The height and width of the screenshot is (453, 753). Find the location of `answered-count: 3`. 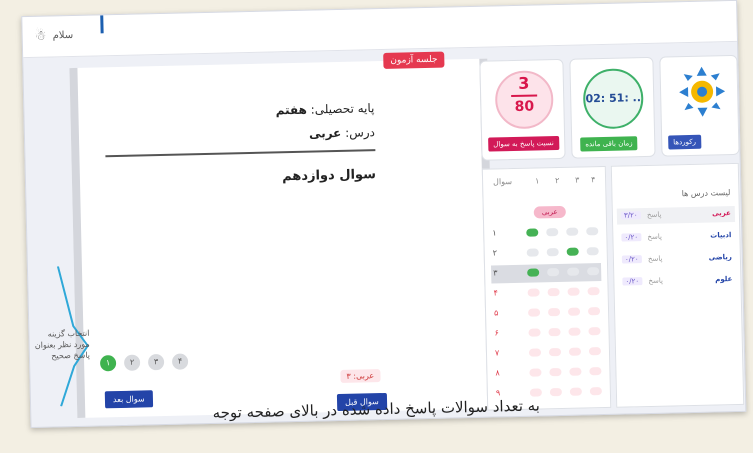

answered-count: 3 is located at coordinates (524, 83).